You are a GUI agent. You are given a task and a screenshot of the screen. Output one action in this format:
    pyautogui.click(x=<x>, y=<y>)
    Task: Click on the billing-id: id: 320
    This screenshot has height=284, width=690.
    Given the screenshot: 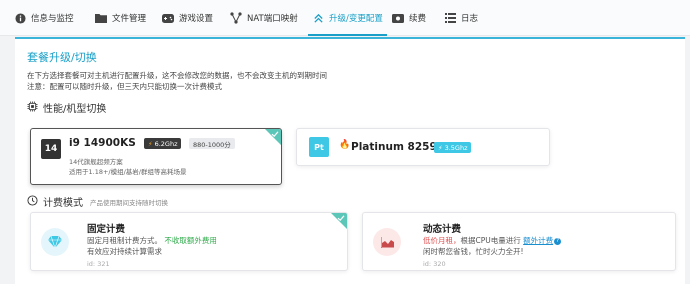 What is the action you would take?
    pyautogui.click(x=434, y=264)
    